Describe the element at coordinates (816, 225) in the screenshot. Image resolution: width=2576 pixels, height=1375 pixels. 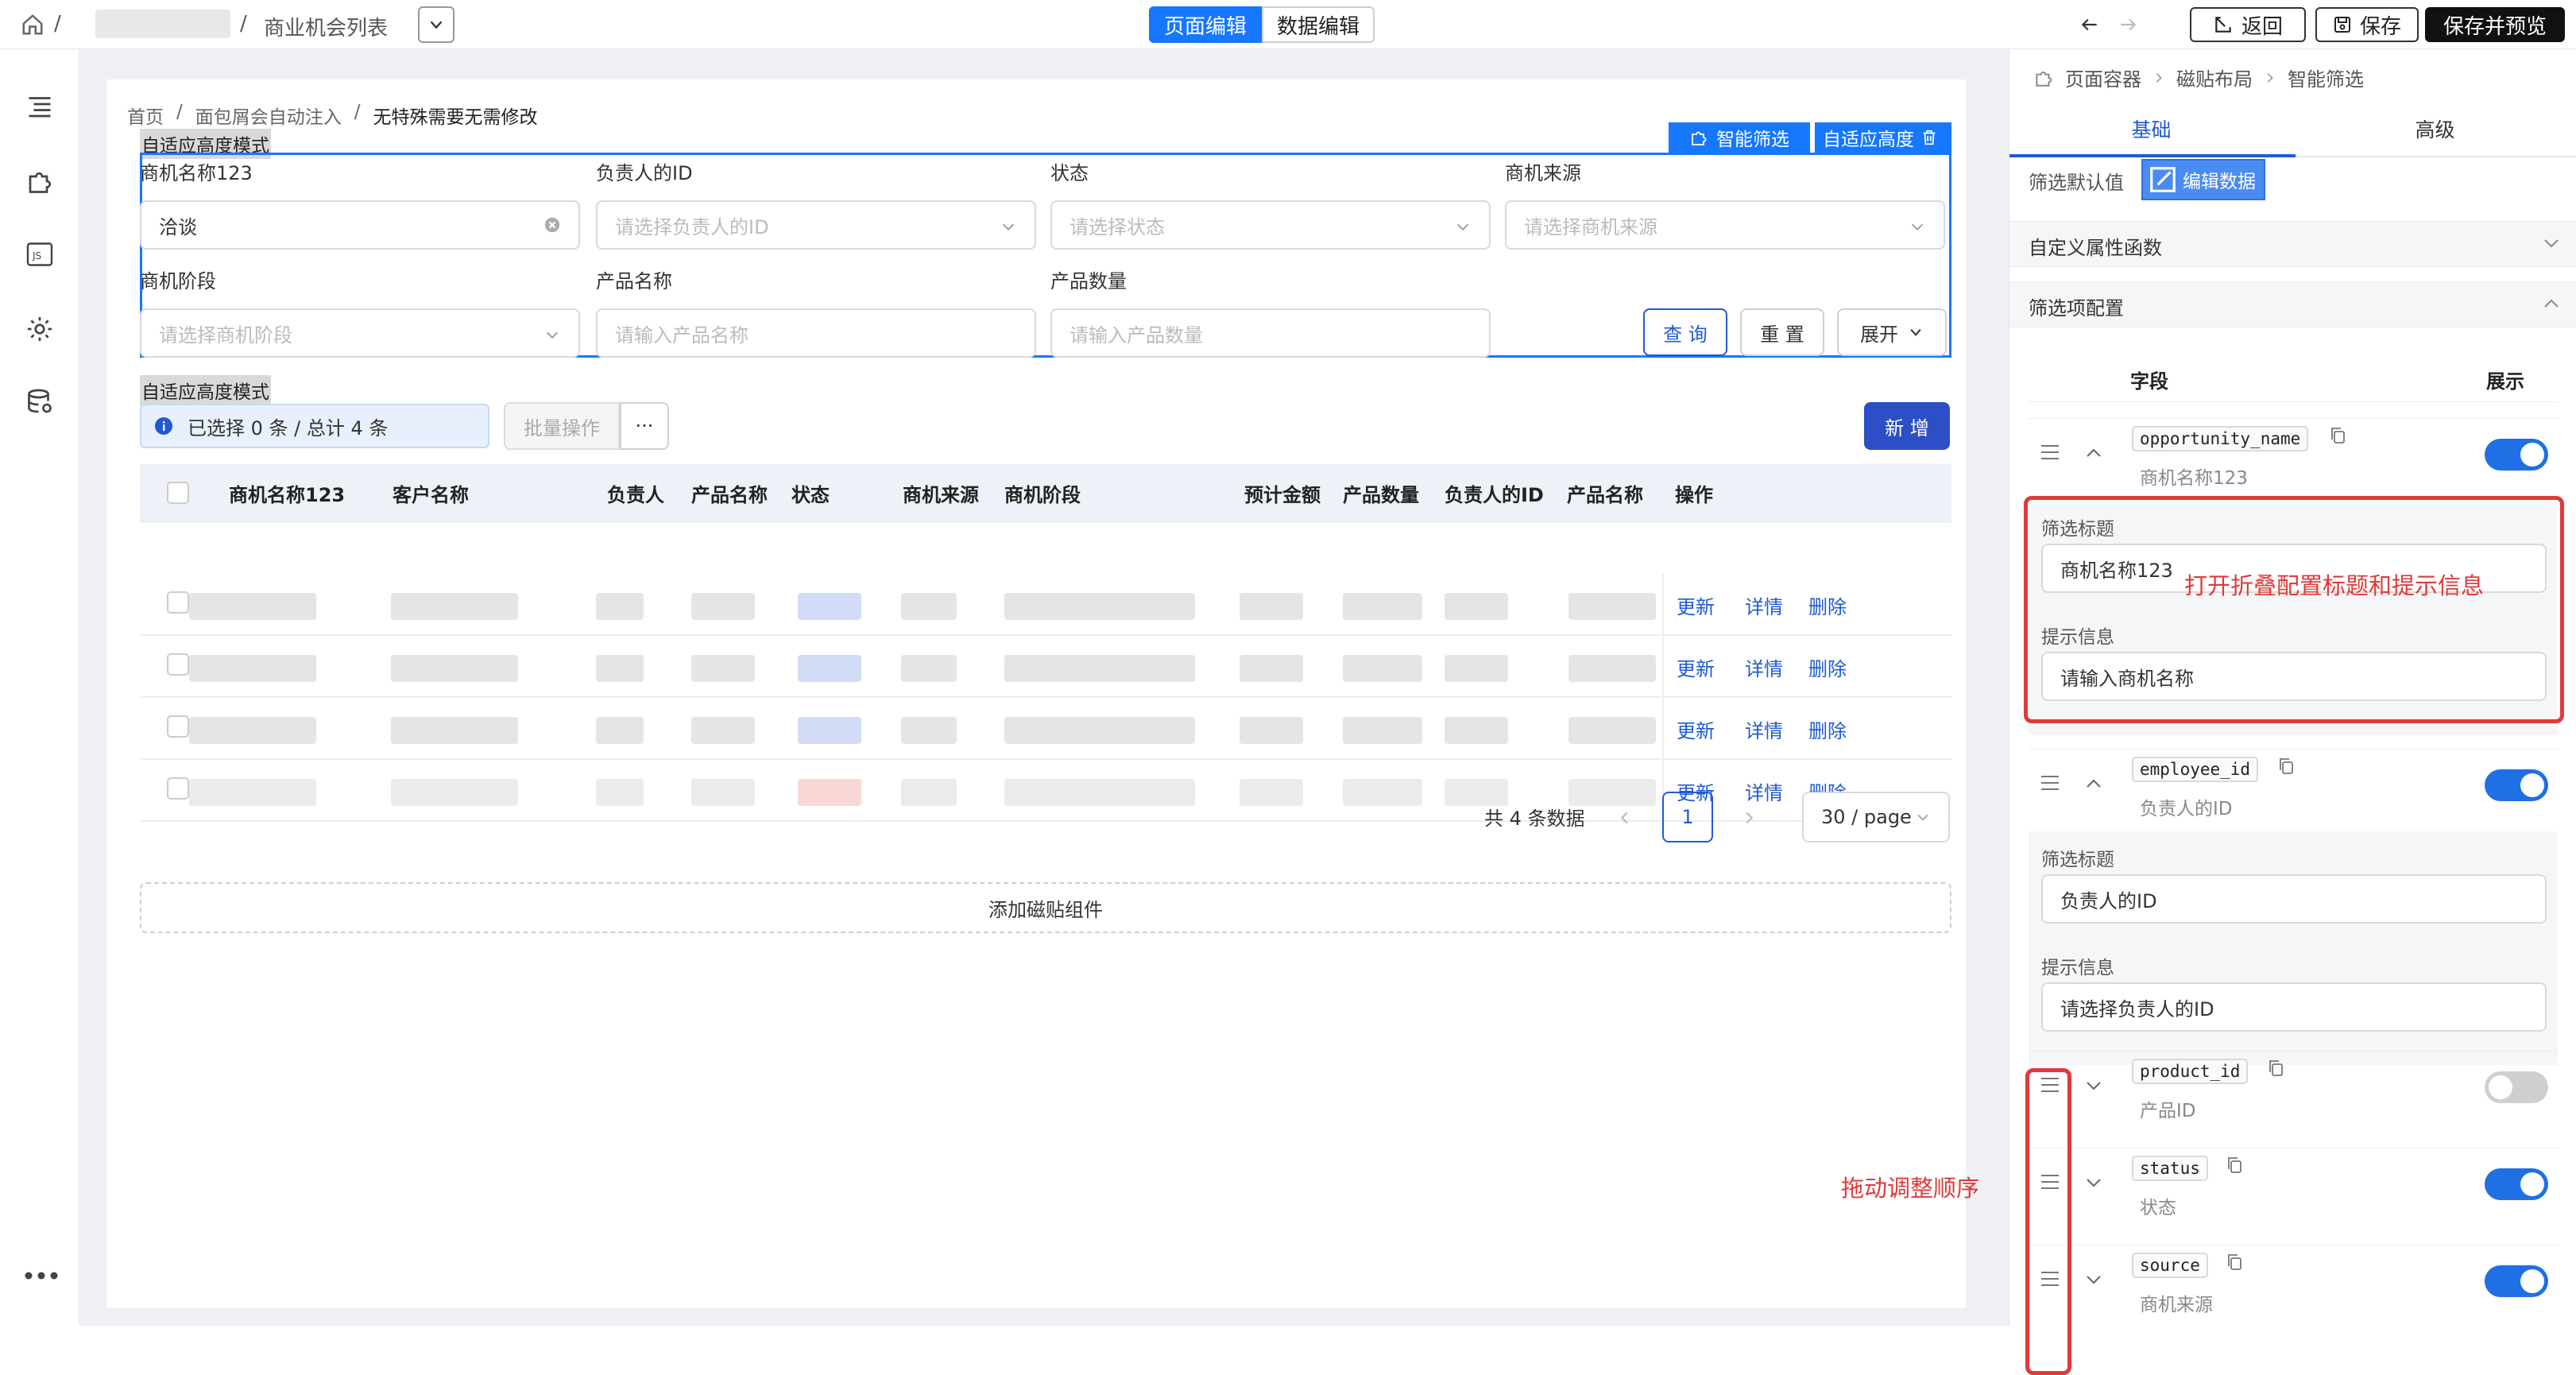
I see `employee-id-select: 请选择负责人的ID` at that location.